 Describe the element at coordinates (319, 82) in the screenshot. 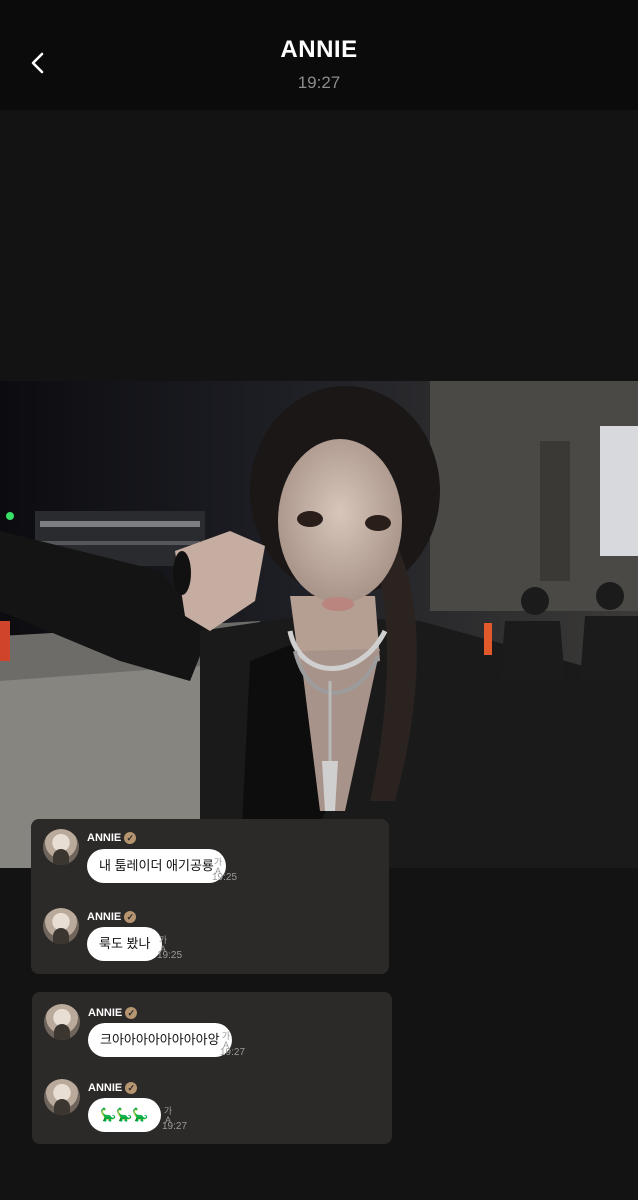

I see `header-timestamp: 19:27` at that location.